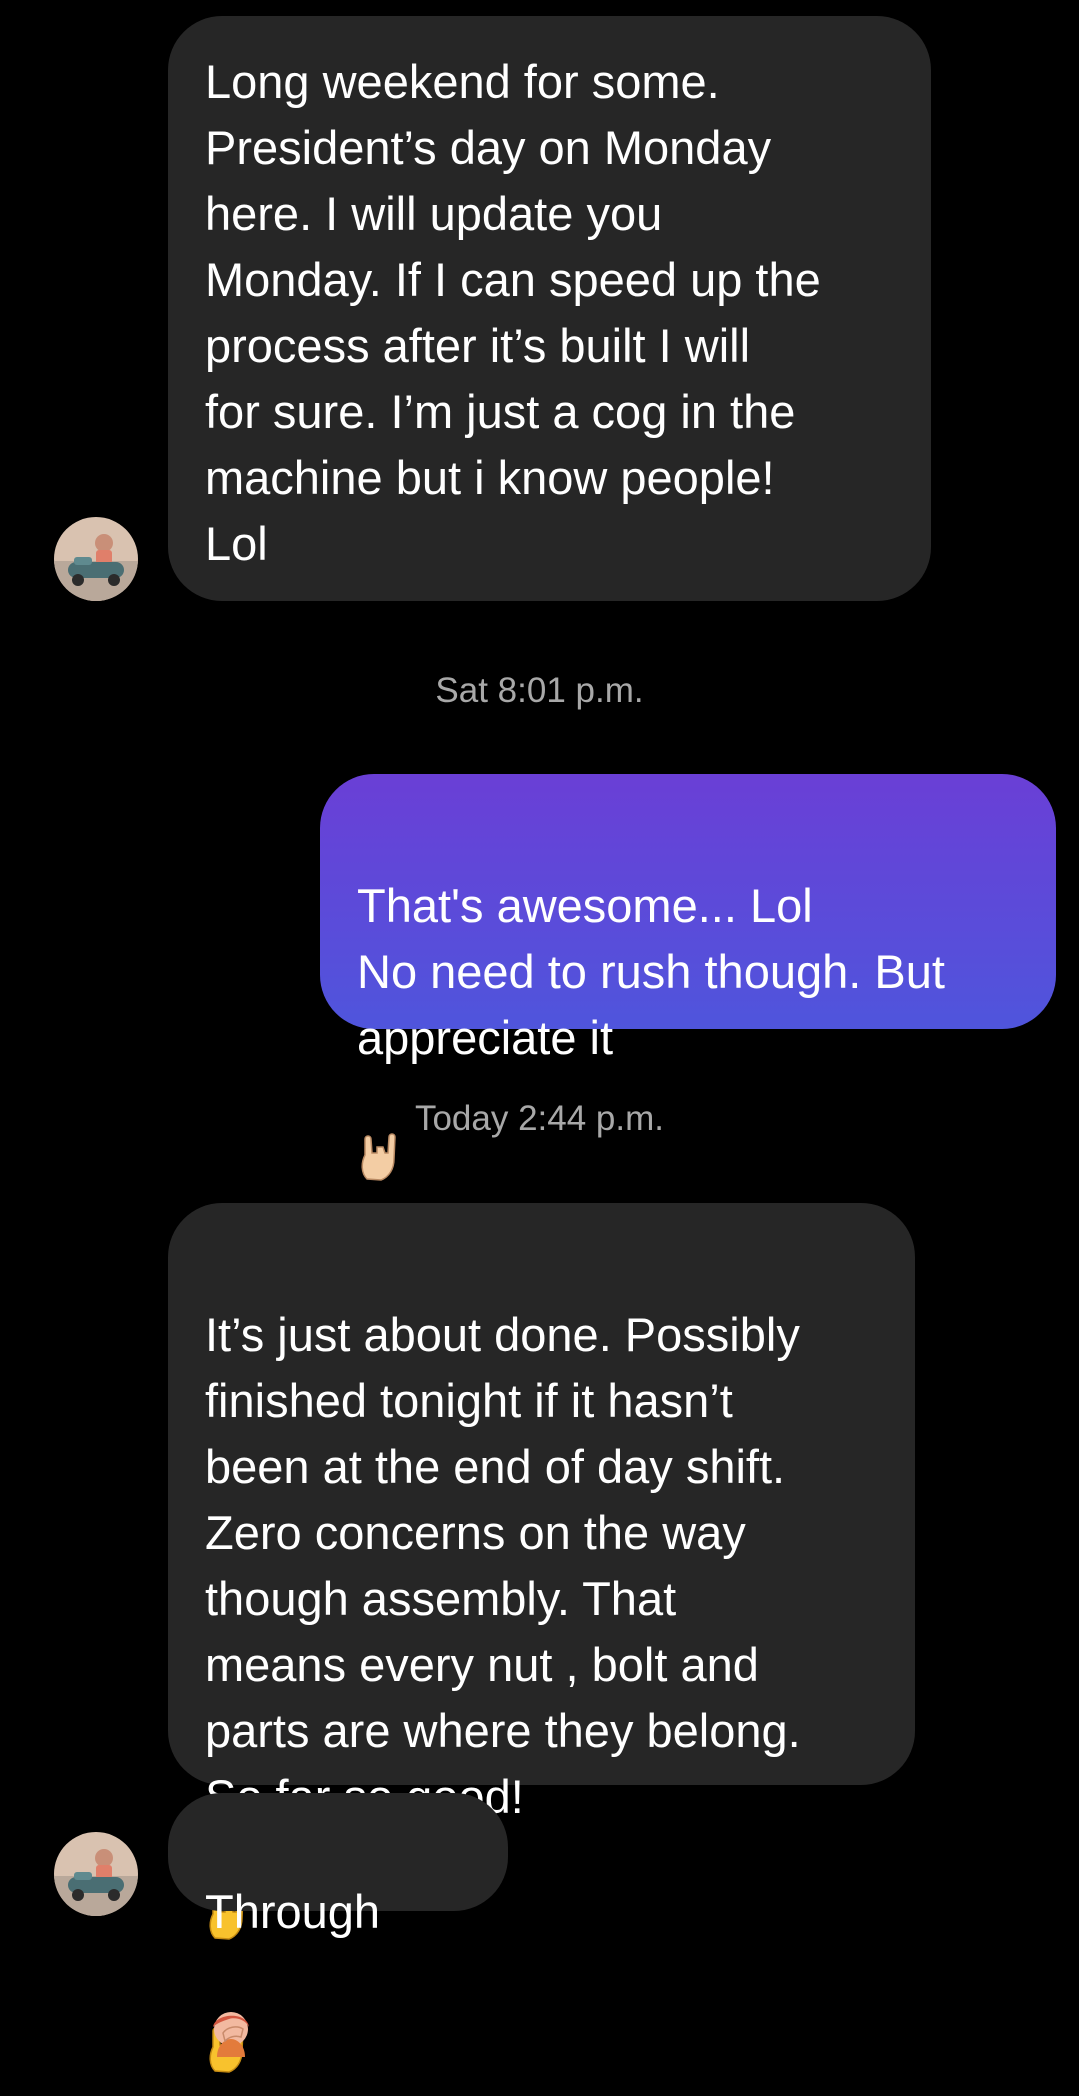 This screenshot has width=1079, height=2096. I want to click on message-bubble-incoming: Through, so click(338, 1925).